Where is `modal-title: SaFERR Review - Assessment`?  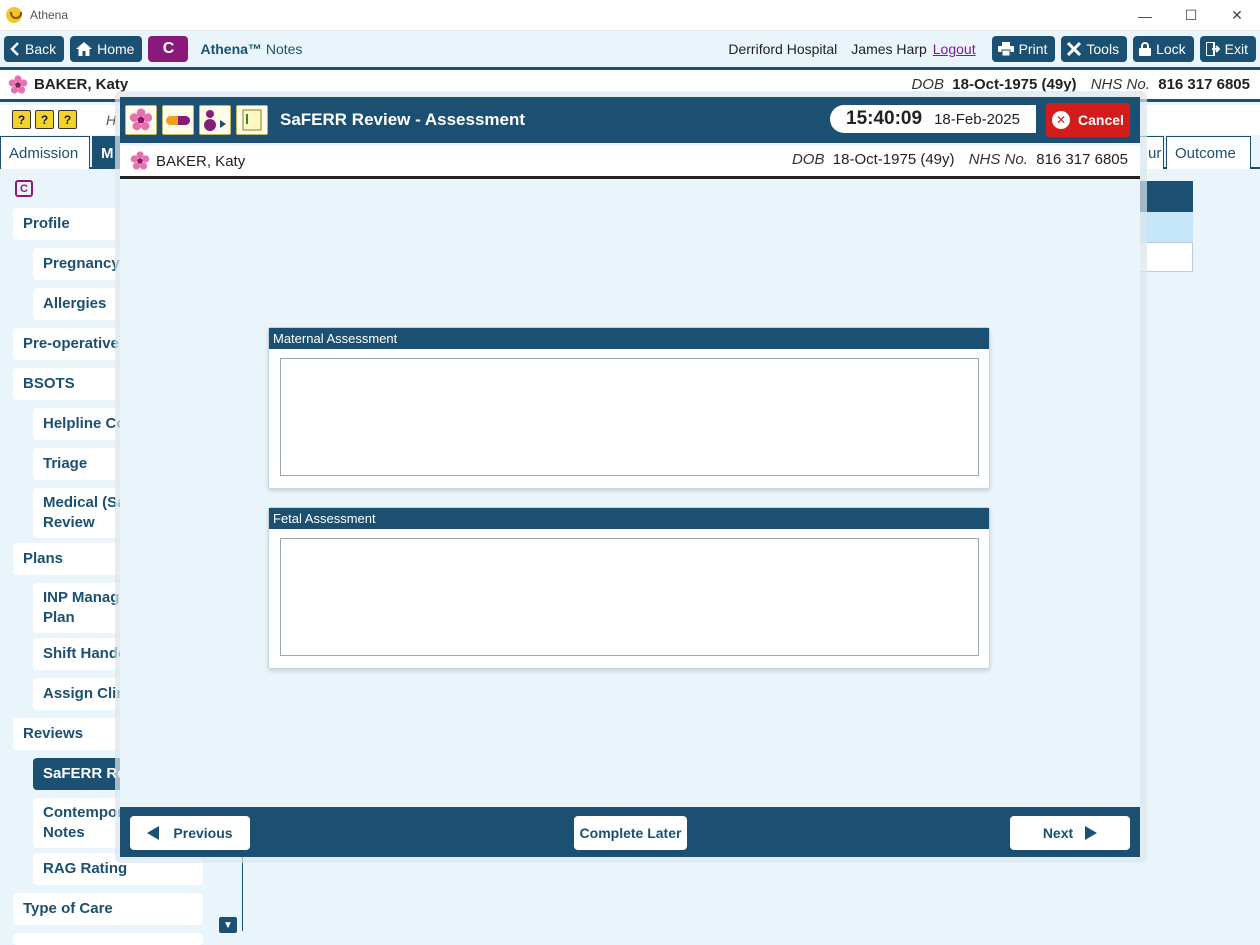
modal-title: SaFERR Review - Assessment is located at coordinates (403, 119).